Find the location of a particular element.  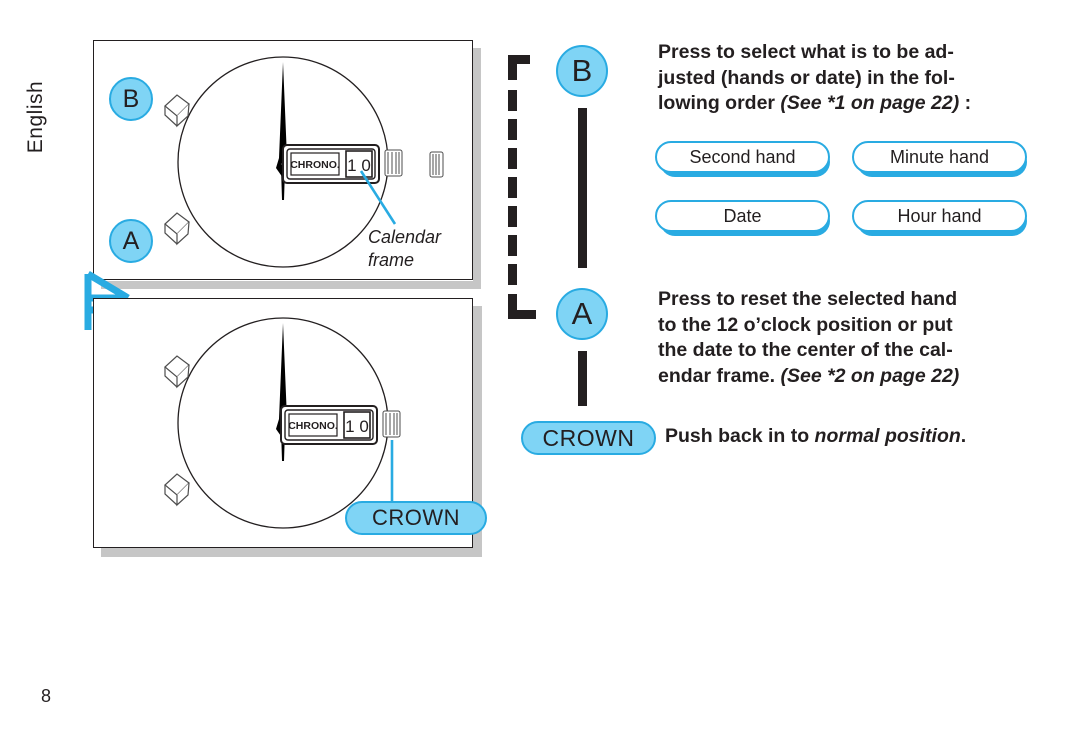

step-marker-a-label: A is located at coordinates (582, 313).